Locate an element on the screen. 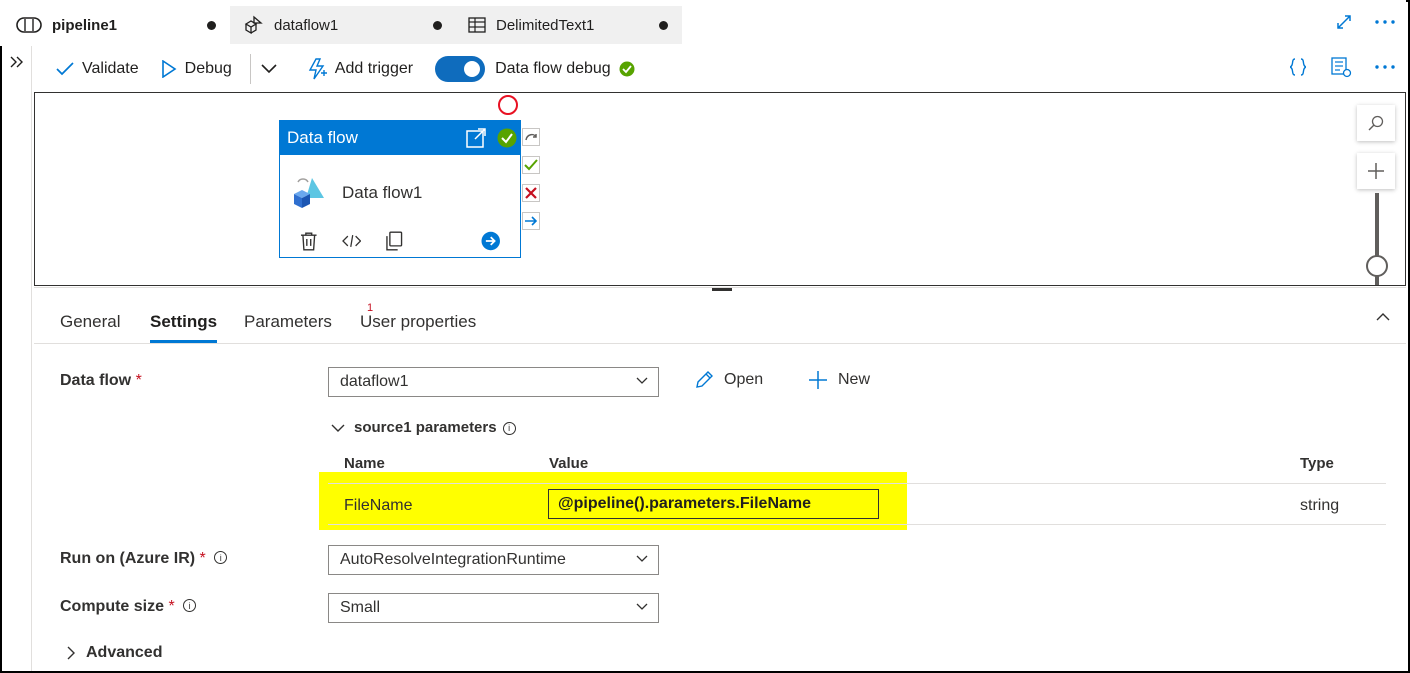  copy-icon is located at coordinates (394, 241).